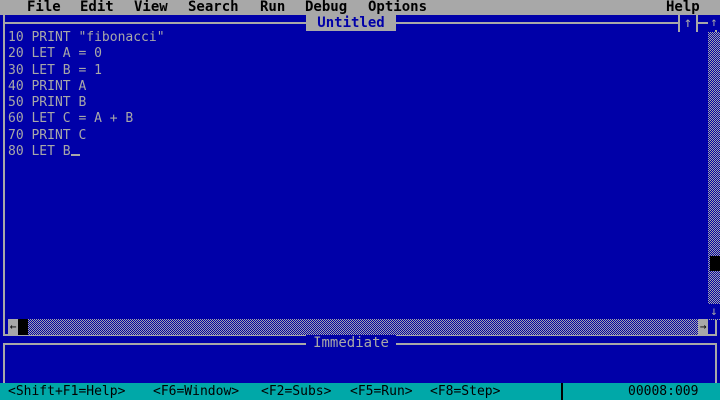 The height and width of the screenshot is (400, 720). What do you see at coordinates (86, 37) in the screenshot?
I see `code-line: 10 PRINT "fibonacci"` at bounding box center [86, 37].